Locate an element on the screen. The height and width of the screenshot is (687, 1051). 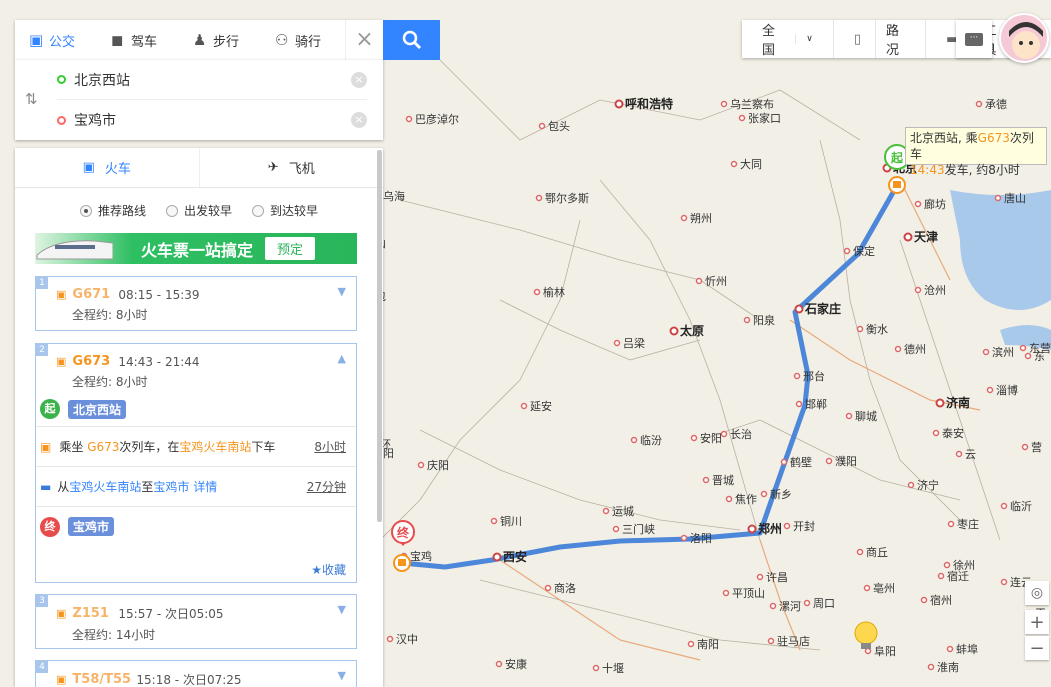
city-label: 忻州 is located at coordinates (716, 281).